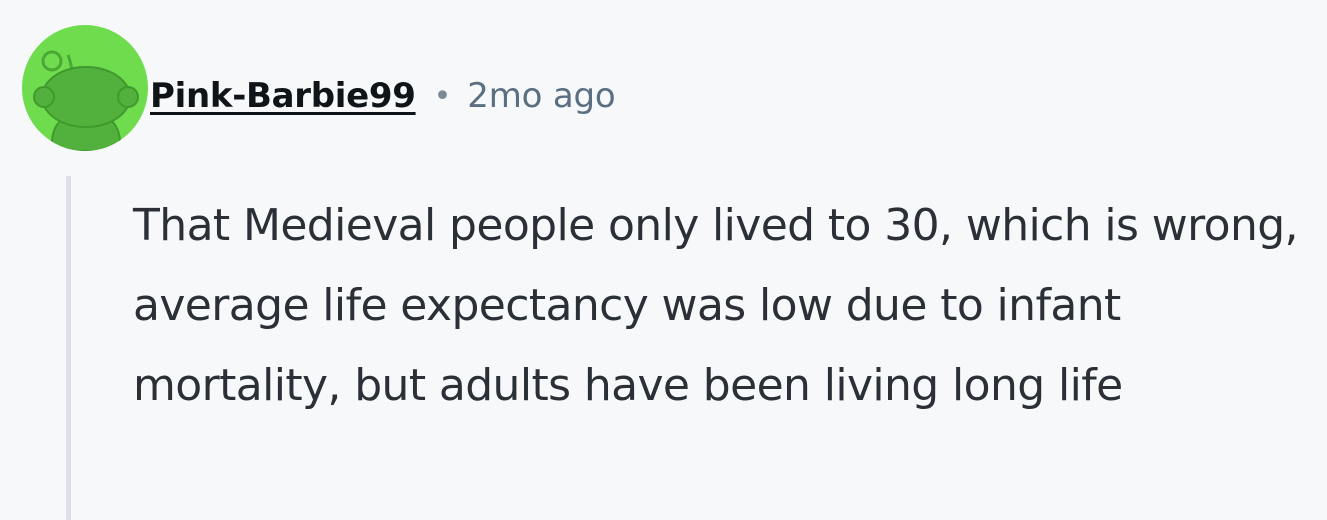 The height and width of the screenshot is (520, 1327). Describe the element at coordinates (283, 96) in the screenshot. I see `author-username-link: Pink-Barbie99` at that location.